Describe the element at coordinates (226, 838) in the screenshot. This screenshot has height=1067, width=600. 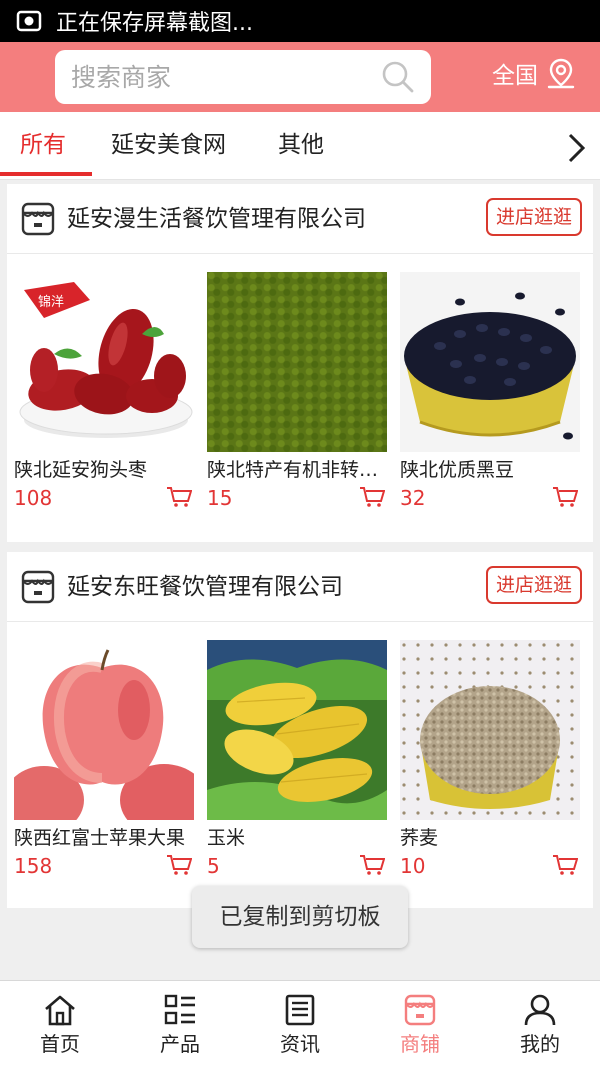
I see `product-name: 玉米` at that location.